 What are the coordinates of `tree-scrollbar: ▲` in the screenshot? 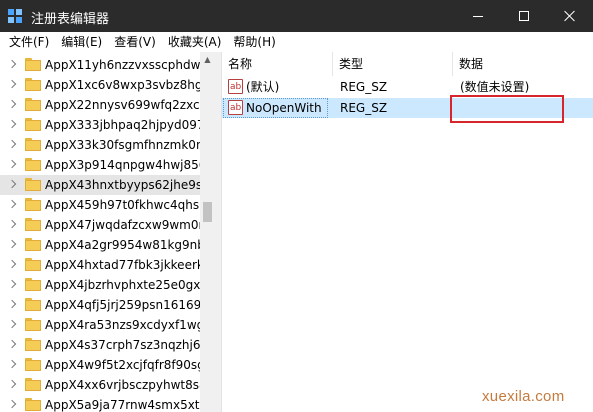 It's located at (207, 232).